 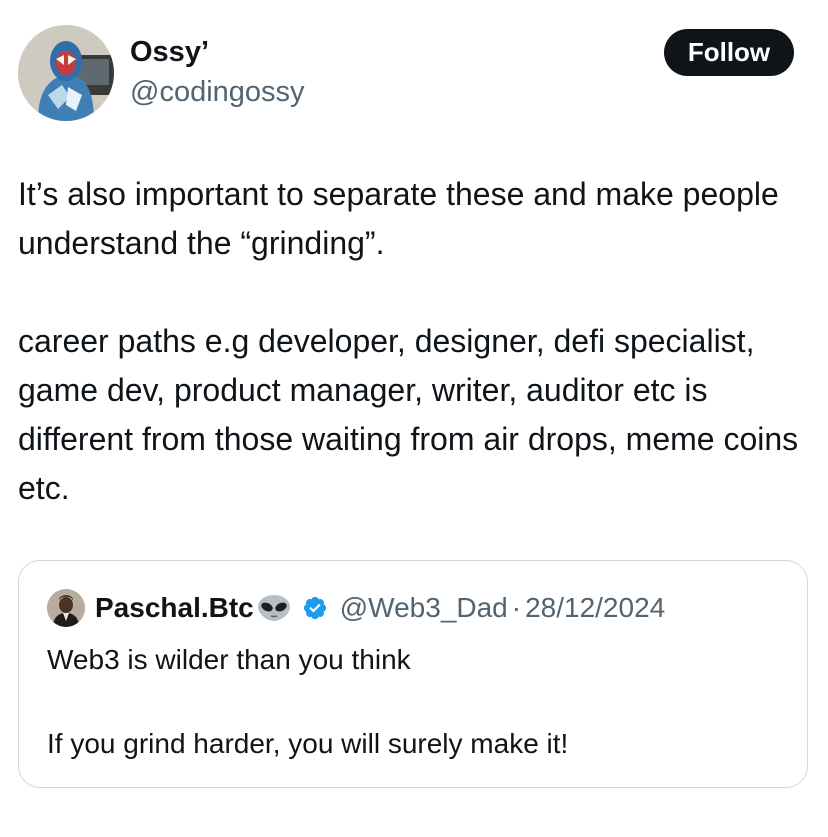 What do you see at coordinates (229, 659) in the screenshot?
I see `quoted-tweet-paragraph: Web3 is wilder than you think` at bounding box center [229, 659].